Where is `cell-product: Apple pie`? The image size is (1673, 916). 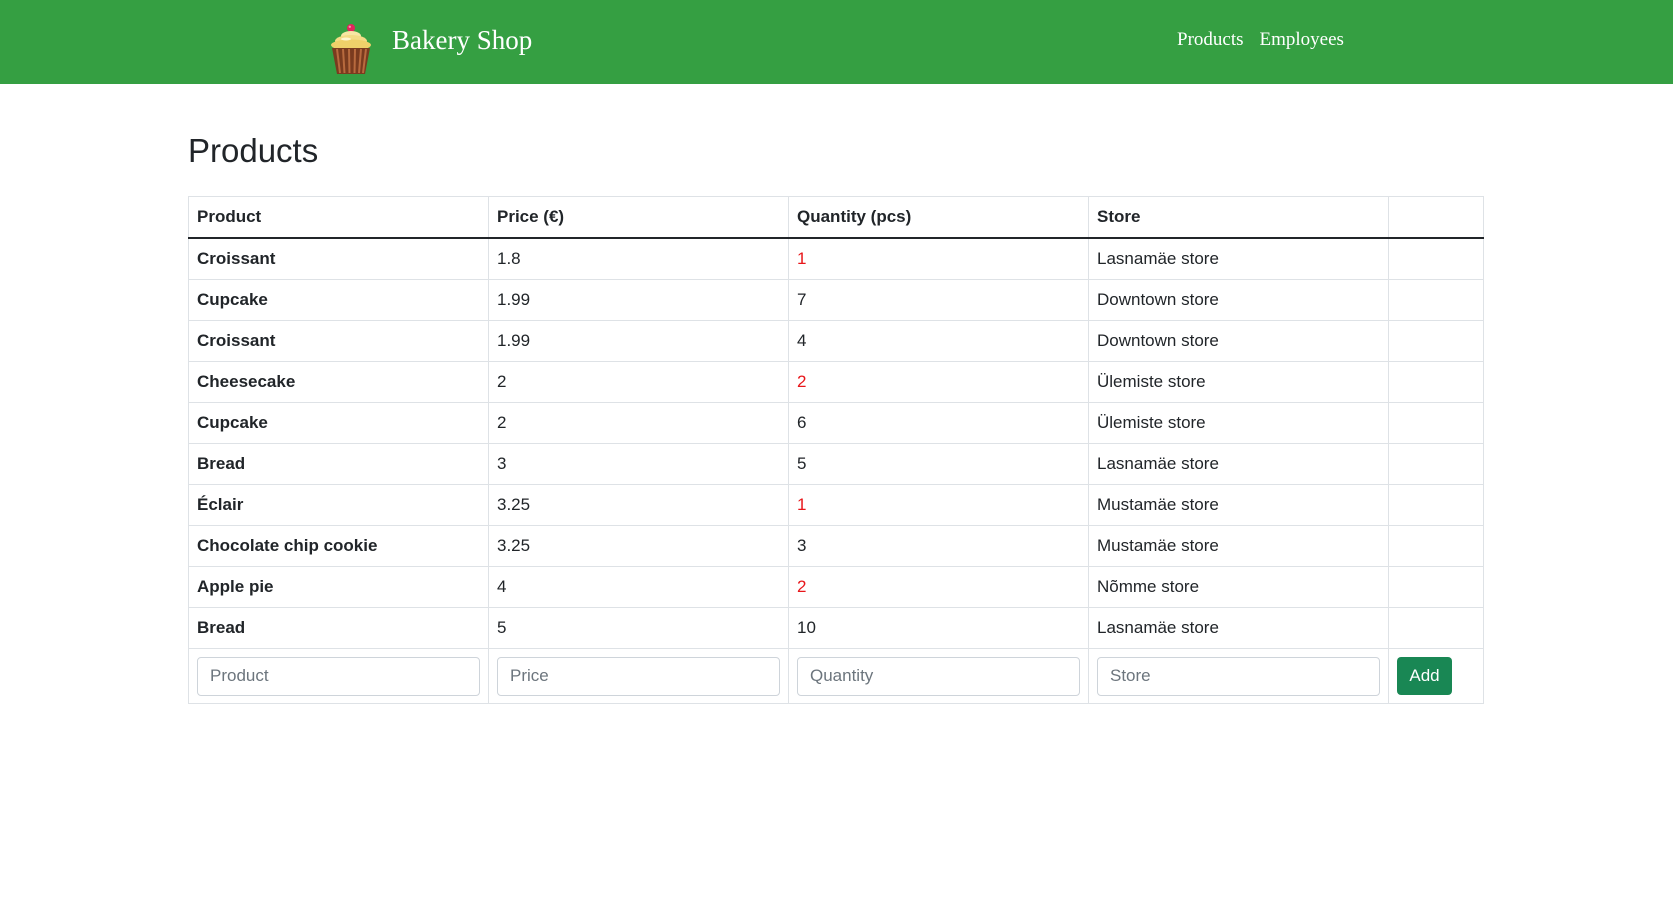 cell-product: Apple pie is located at coordinates (338, 587).